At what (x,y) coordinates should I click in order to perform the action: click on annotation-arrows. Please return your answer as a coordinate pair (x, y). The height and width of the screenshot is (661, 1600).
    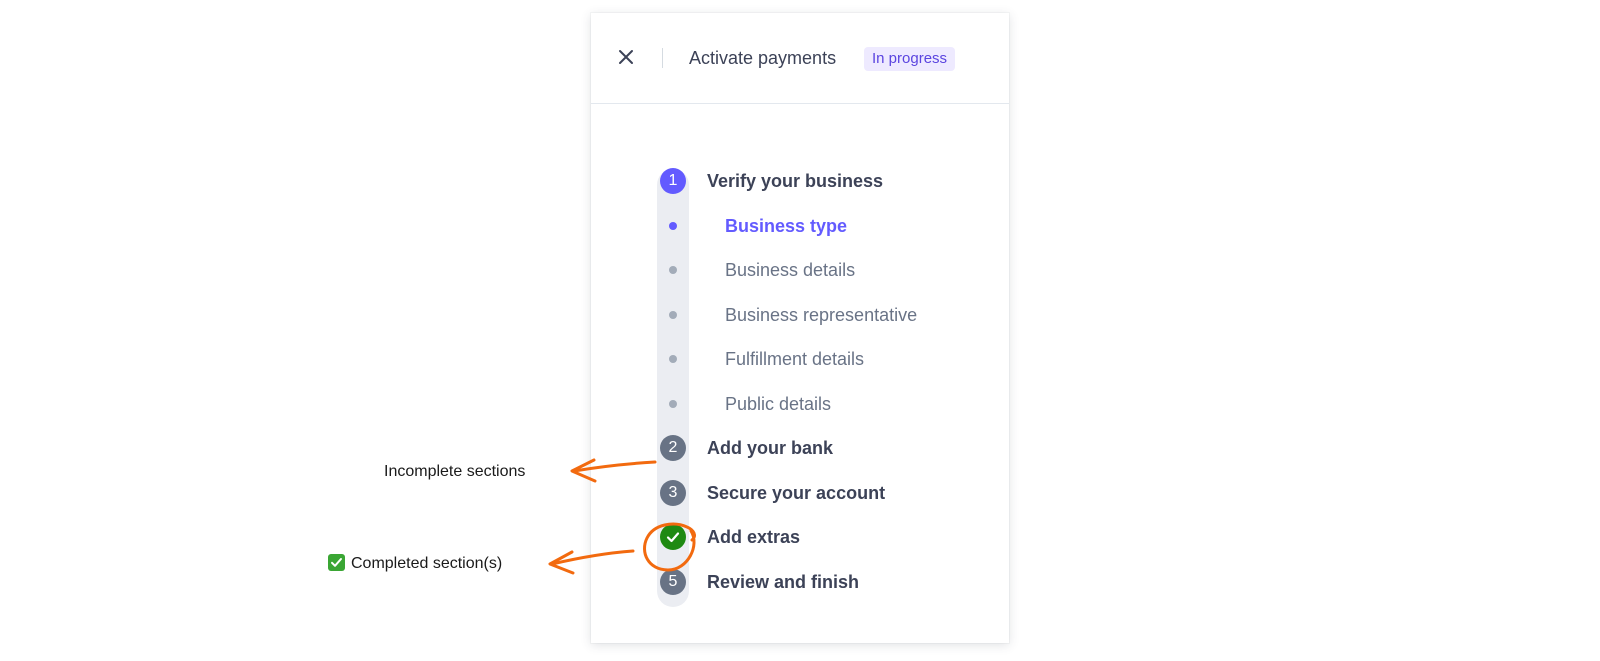
    Looking at the image, I should click on (622, 516).